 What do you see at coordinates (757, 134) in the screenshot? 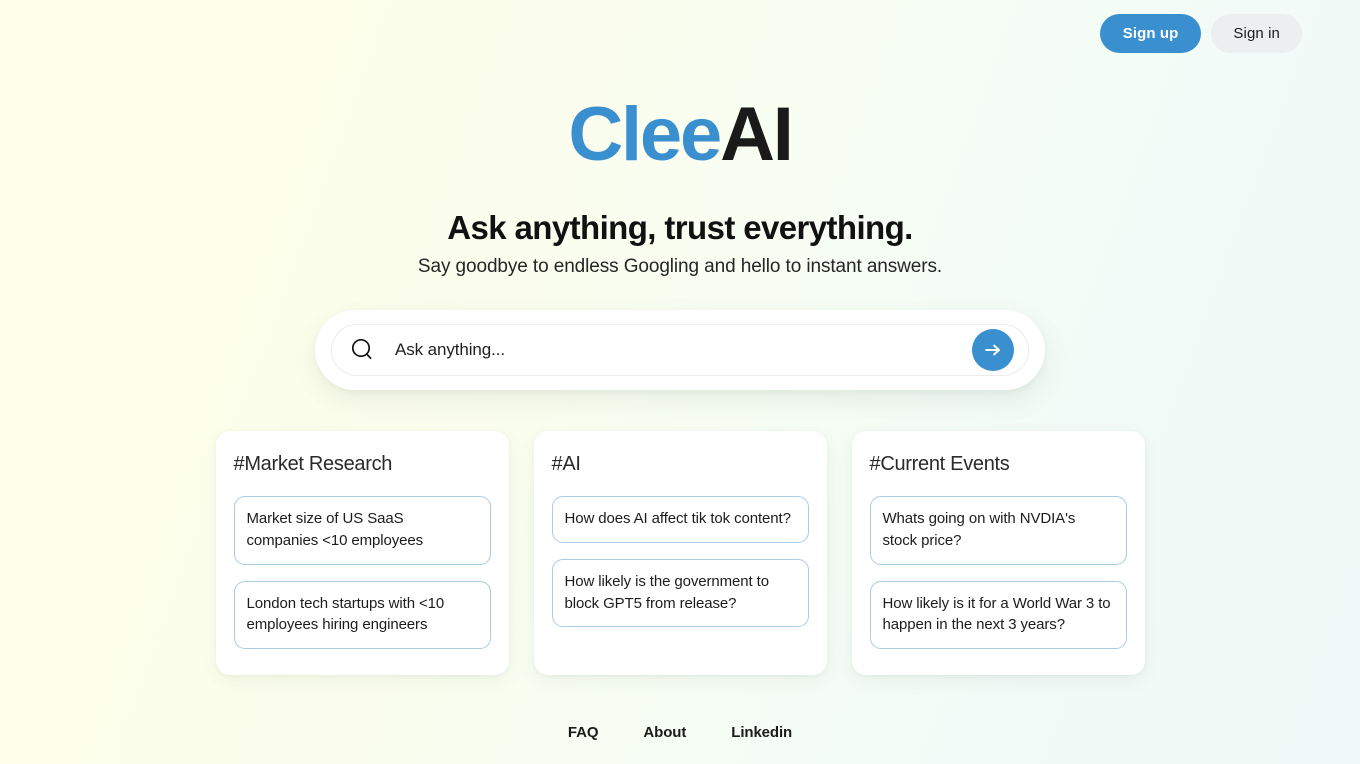
I see `brand-logo-ai: AI` at bounding box center [757, 134].